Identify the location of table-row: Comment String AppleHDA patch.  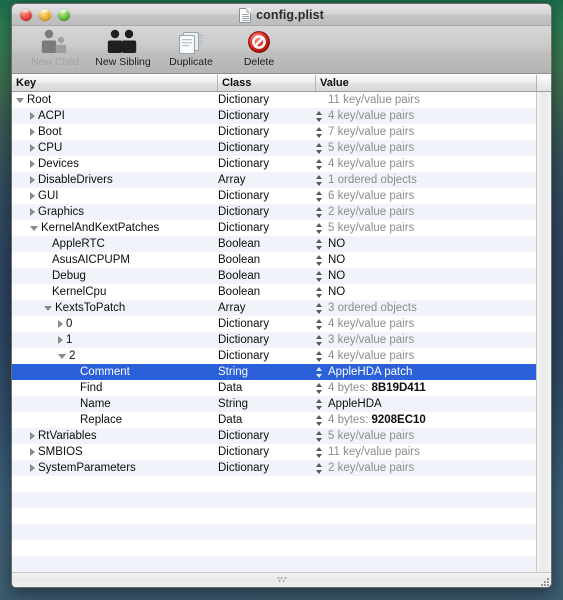
(274, 372).